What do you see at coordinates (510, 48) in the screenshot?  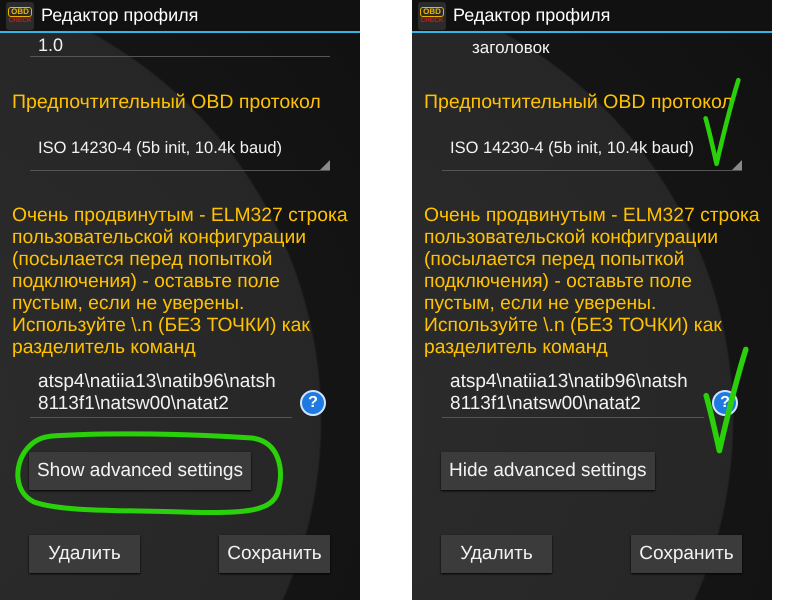 I see `checkbox-label: заголовок` at bounding box center [510, 48].